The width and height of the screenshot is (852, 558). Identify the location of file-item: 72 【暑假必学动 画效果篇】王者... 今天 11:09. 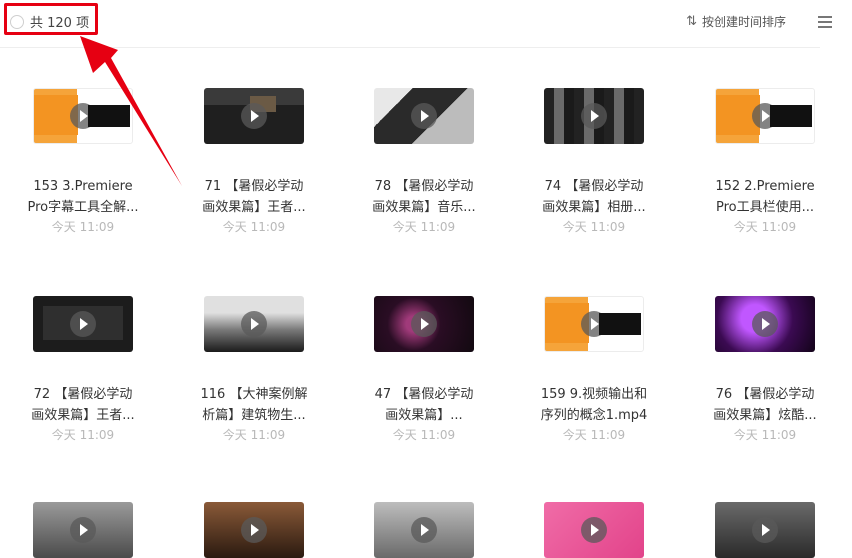
(83, 369).